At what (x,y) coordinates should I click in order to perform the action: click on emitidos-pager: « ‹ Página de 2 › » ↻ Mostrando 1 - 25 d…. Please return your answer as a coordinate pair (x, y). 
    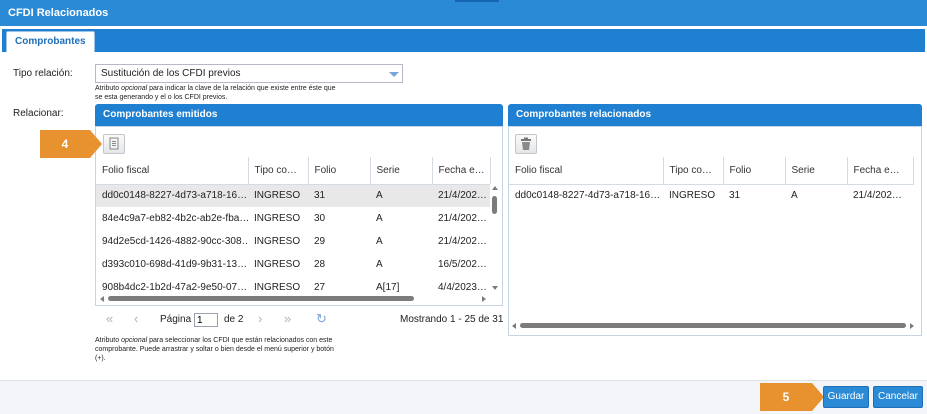
    Looking at the image, I should click on (300, 319).